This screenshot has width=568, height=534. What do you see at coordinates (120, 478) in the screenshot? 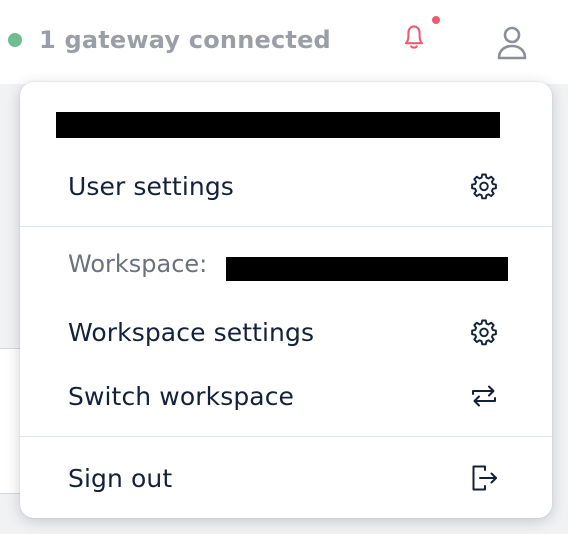
I see `sign-out-label: Sign out` at bounding box center [120, 478].